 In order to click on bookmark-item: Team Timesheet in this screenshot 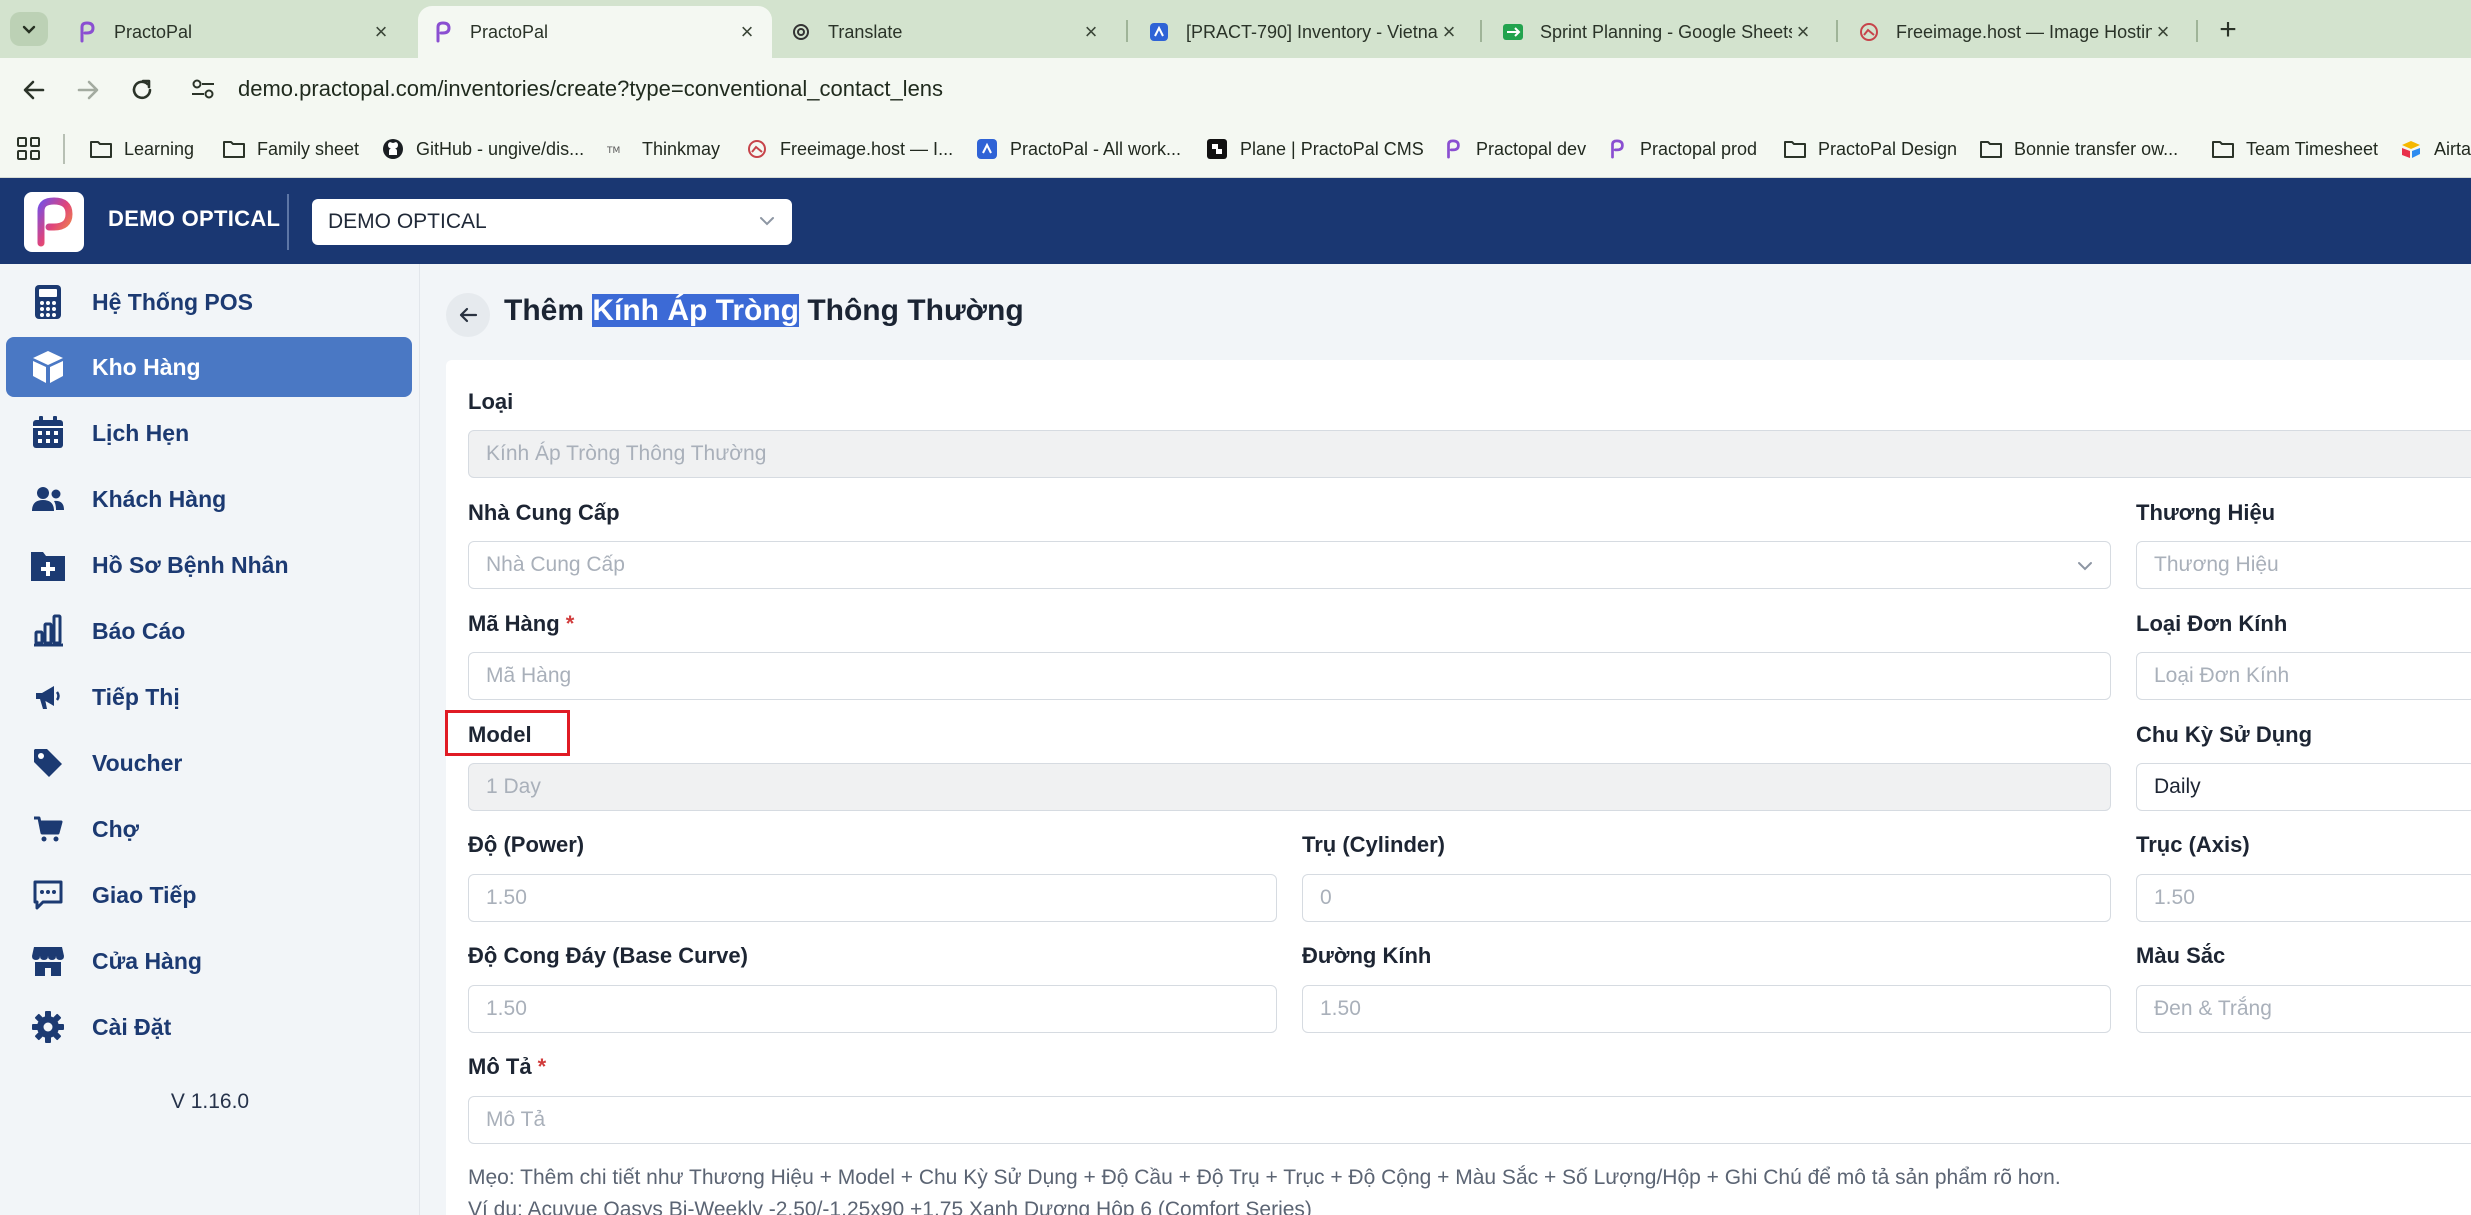, I will do `click(2294, 149)`.